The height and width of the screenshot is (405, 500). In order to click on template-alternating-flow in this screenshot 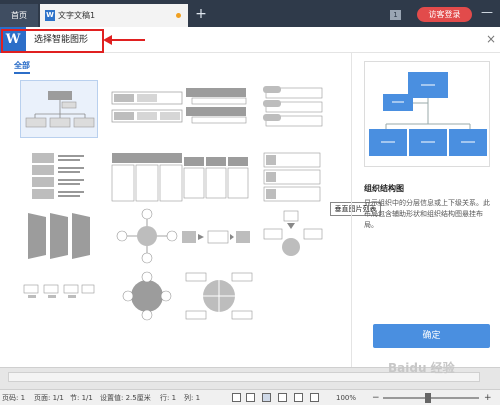, I will do `click(59, 296)`.